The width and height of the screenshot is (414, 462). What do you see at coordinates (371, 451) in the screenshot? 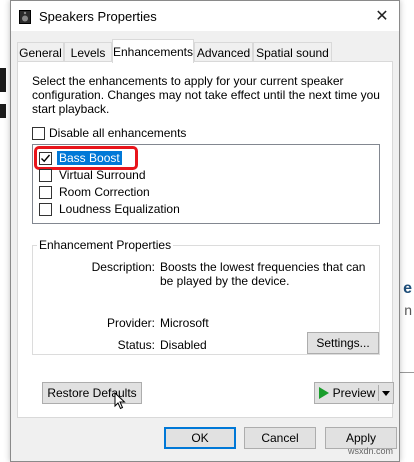
I see `watermark: wsxdn.com` at bounding box center [371, 451].